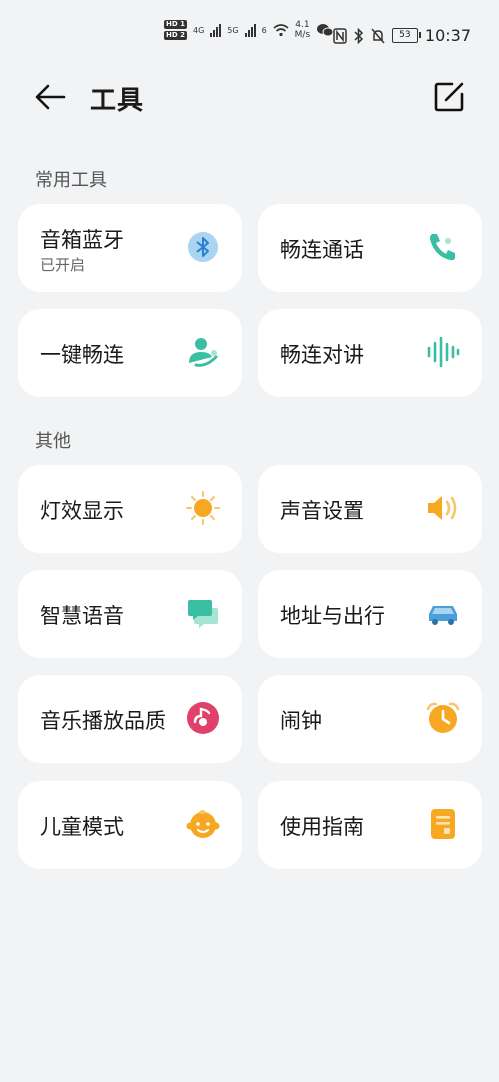 The image size is (499, 1082). What do you see at coordinates (370, 248) in the screenshot?
I see `tool-card-connect-call: 畅连通话` at bounding box center [370, 248].